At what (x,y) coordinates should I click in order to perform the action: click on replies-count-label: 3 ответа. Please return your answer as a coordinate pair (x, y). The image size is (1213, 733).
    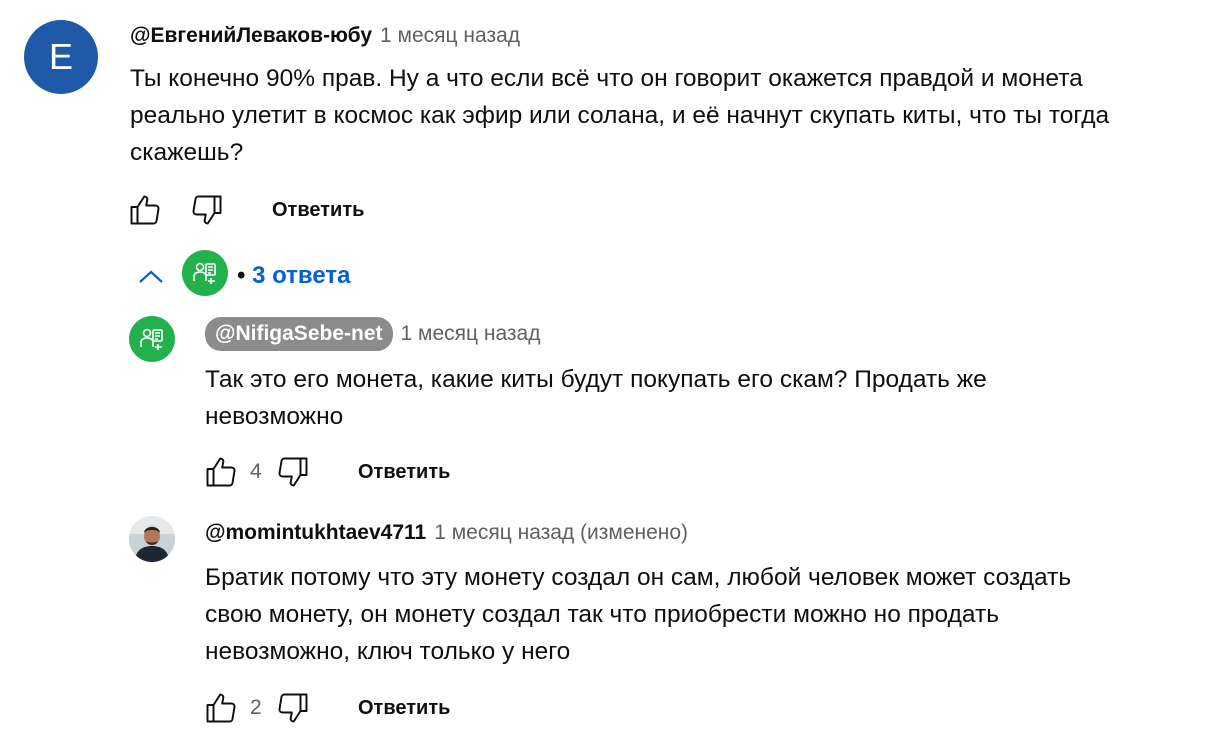
    Looking at the image, I should click on (301, 275).